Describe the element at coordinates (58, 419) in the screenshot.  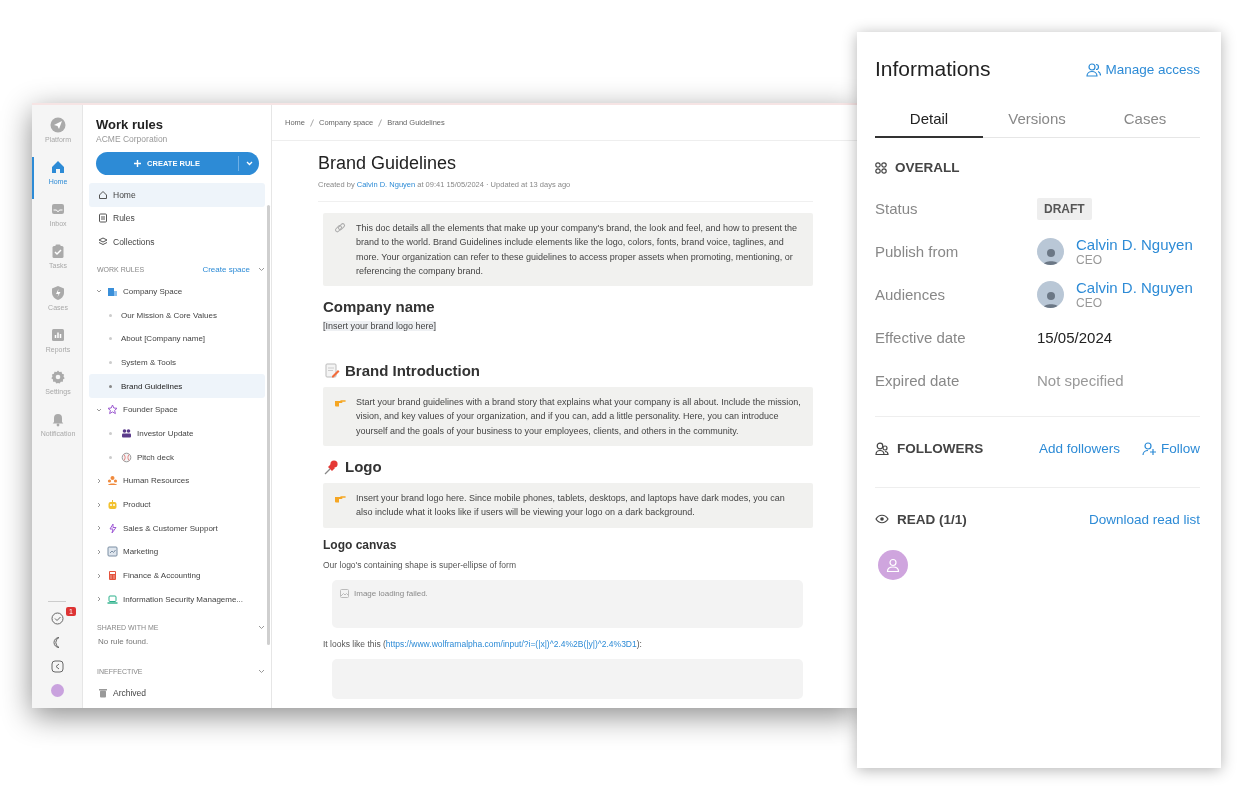
I see `bell-icon` at that location.